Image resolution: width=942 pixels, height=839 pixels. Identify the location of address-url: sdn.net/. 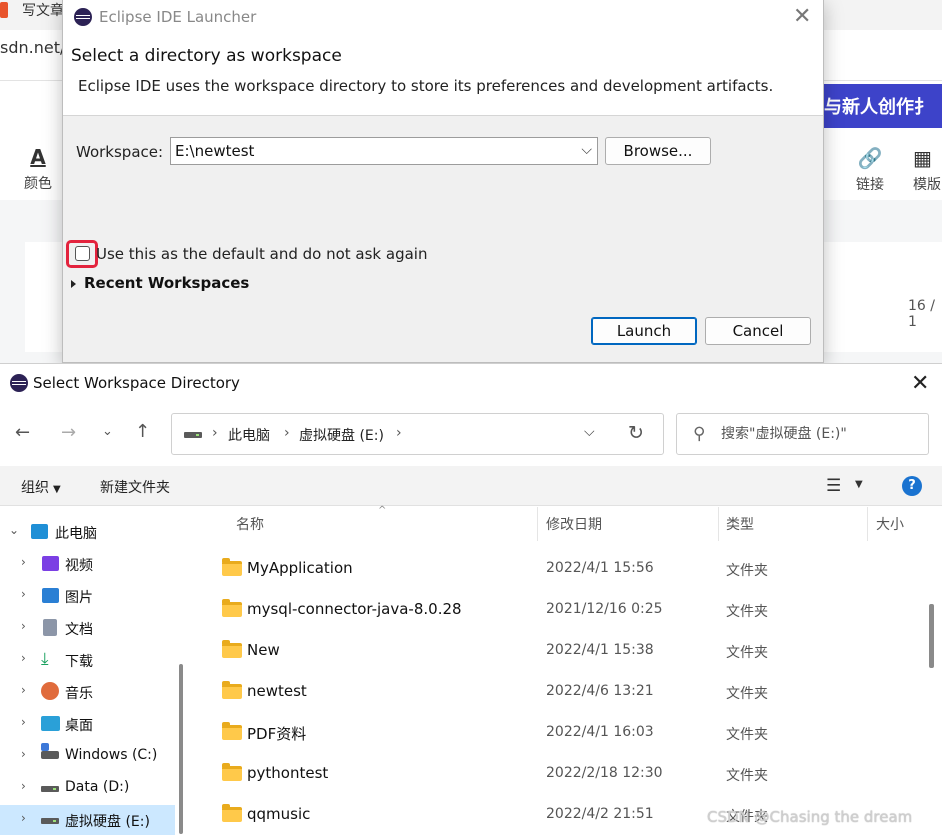
(32, 47).